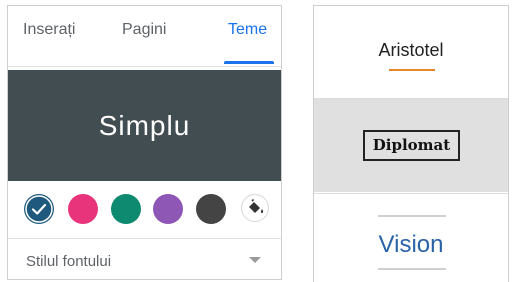  I want to click on theme-name-diplomat: Diplomat, so click(411, 145).